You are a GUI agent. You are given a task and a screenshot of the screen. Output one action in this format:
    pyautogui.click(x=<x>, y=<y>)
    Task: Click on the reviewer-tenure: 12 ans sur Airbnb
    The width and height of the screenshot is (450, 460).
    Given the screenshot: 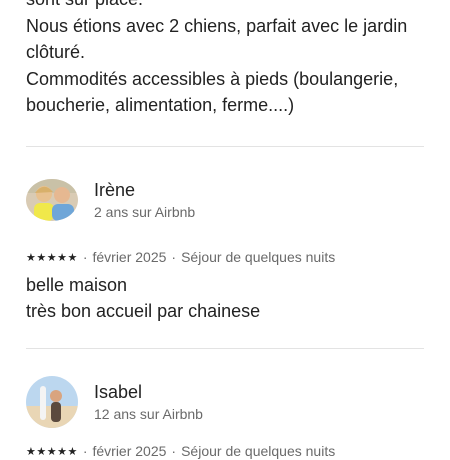 What is the action you would take?
    pyautogui.click(x=148, y=413)
    